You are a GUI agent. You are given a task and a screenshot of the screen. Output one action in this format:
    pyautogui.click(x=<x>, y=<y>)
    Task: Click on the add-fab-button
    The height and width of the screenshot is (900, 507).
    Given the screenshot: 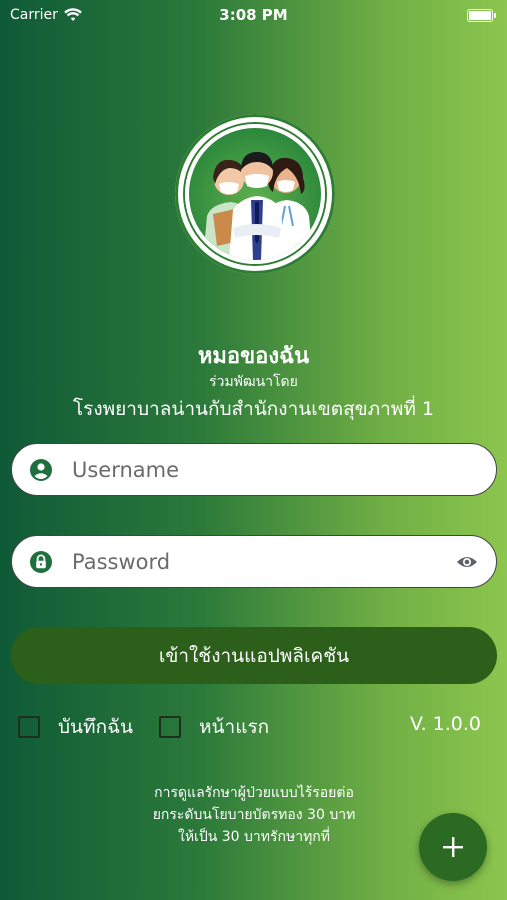 What is the action you would take?
    pyautogui.click(x=453, y=847)
    